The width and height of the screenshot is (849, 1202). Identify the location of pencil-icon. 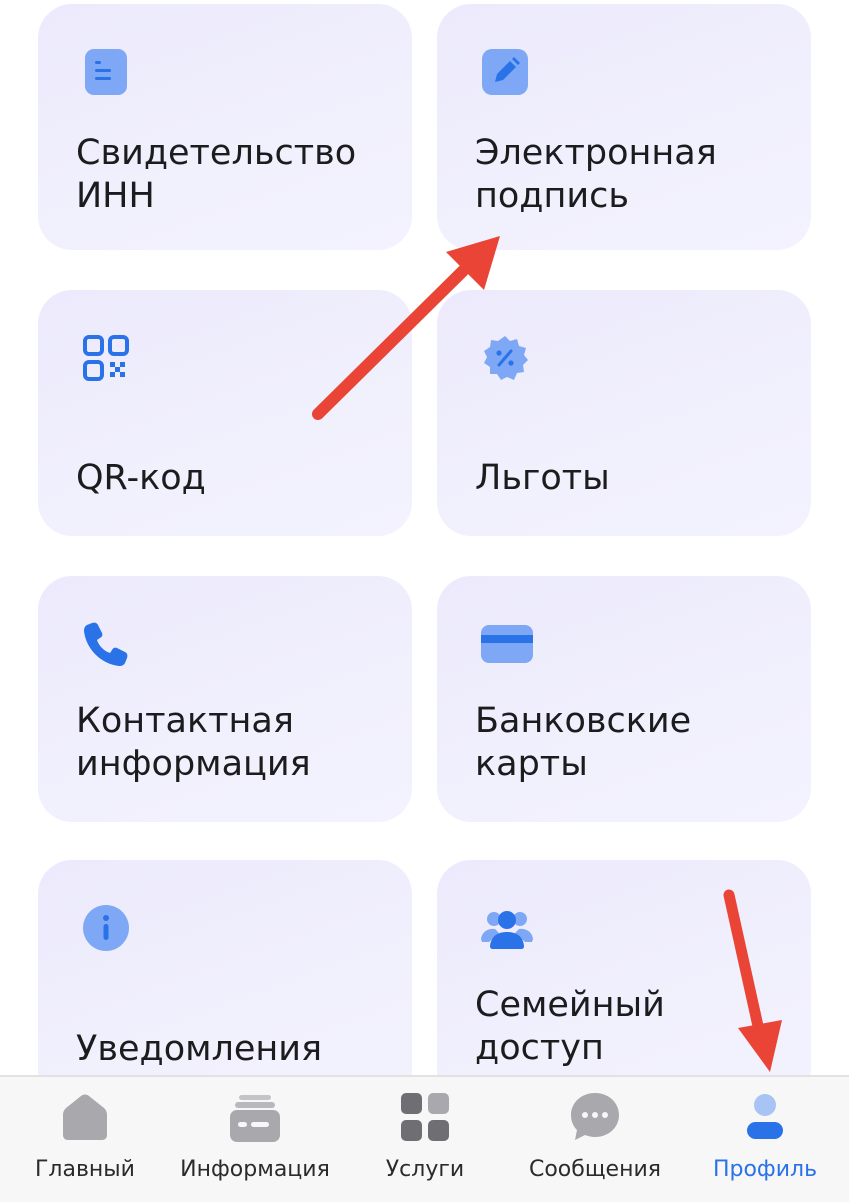
(505, 72).